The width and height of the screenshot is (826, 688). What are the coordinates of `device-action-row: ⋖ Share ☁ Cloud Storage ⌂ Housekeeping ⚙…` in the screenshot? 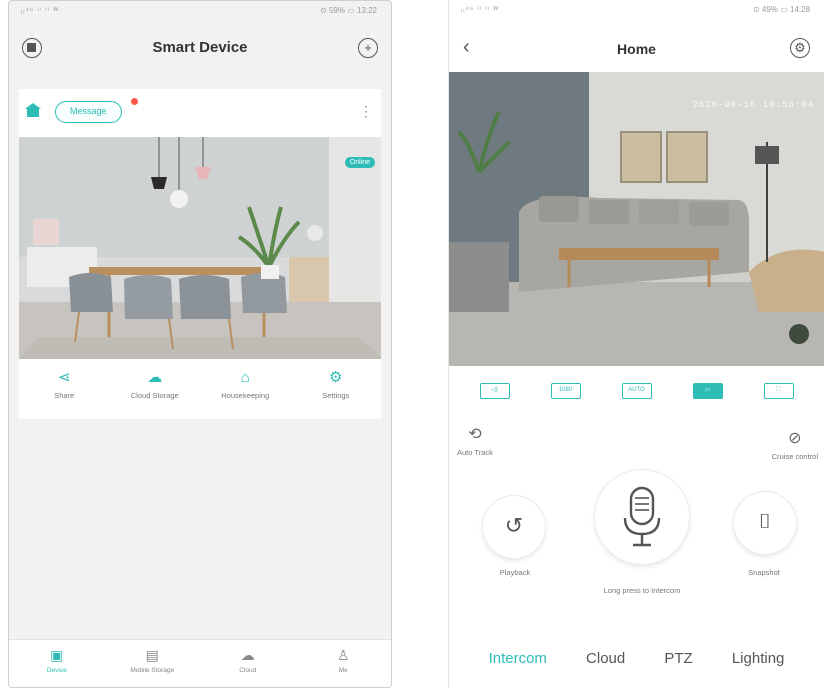 It's located at (200, 390).